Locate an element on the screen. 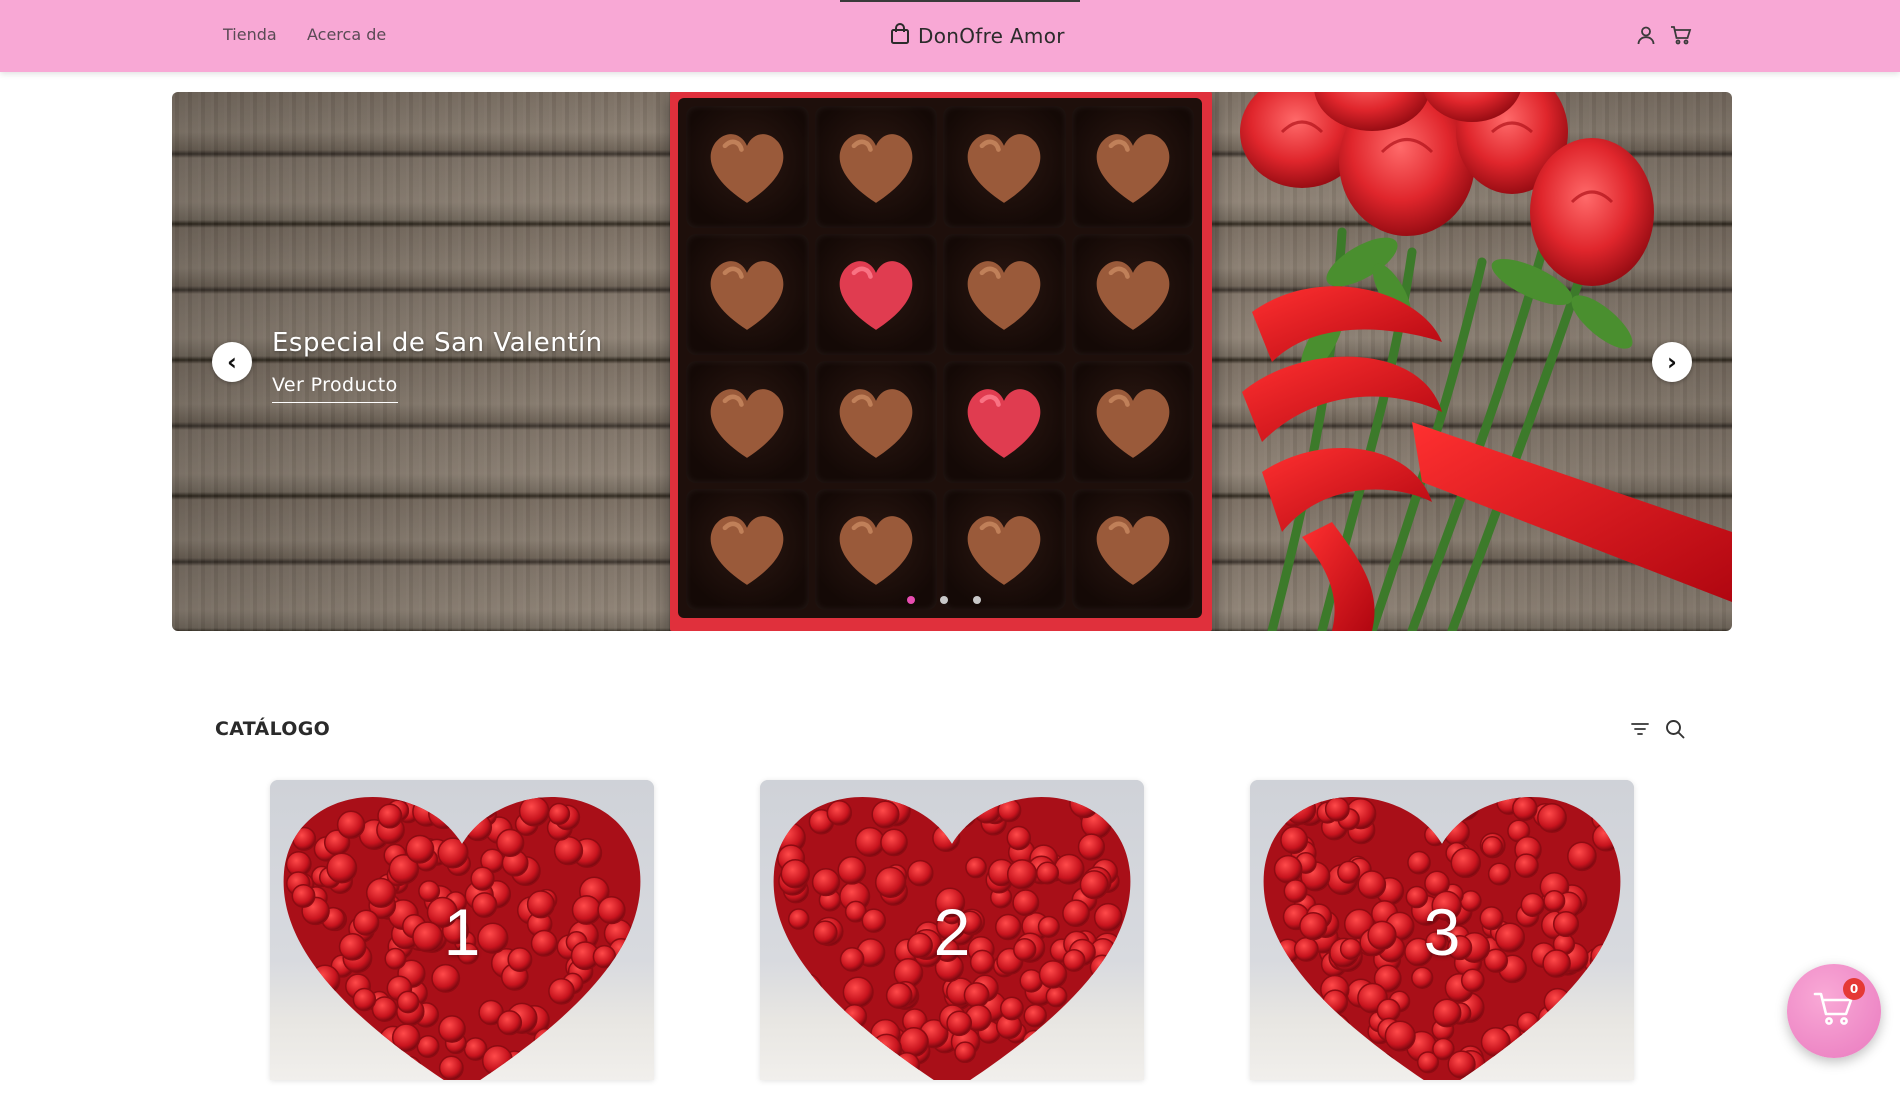 This screenshot has width=1900, height=1120. product-card: 2 is located at coordinates (952, 930).